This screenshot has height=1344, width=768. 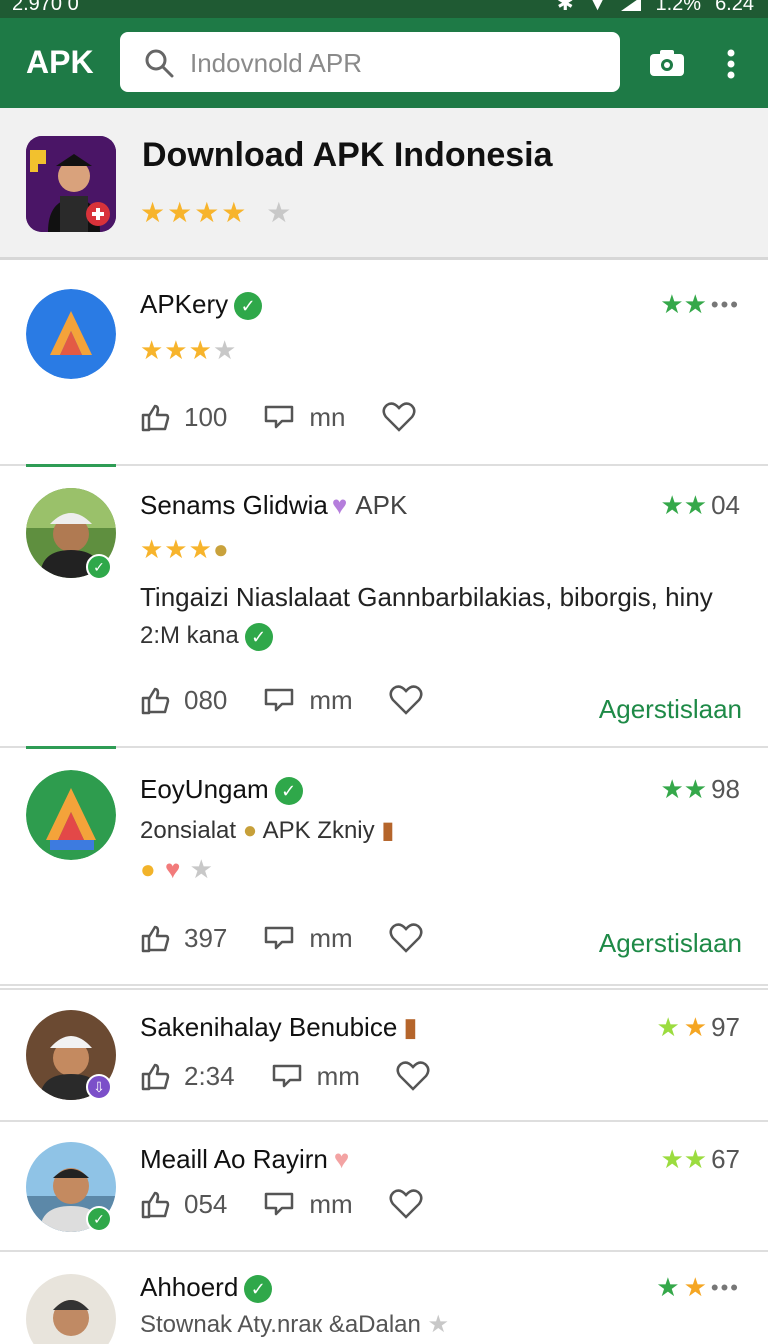 I want to click on item-name: Sakenihalay Benubice, so click(x=269, y=1027).